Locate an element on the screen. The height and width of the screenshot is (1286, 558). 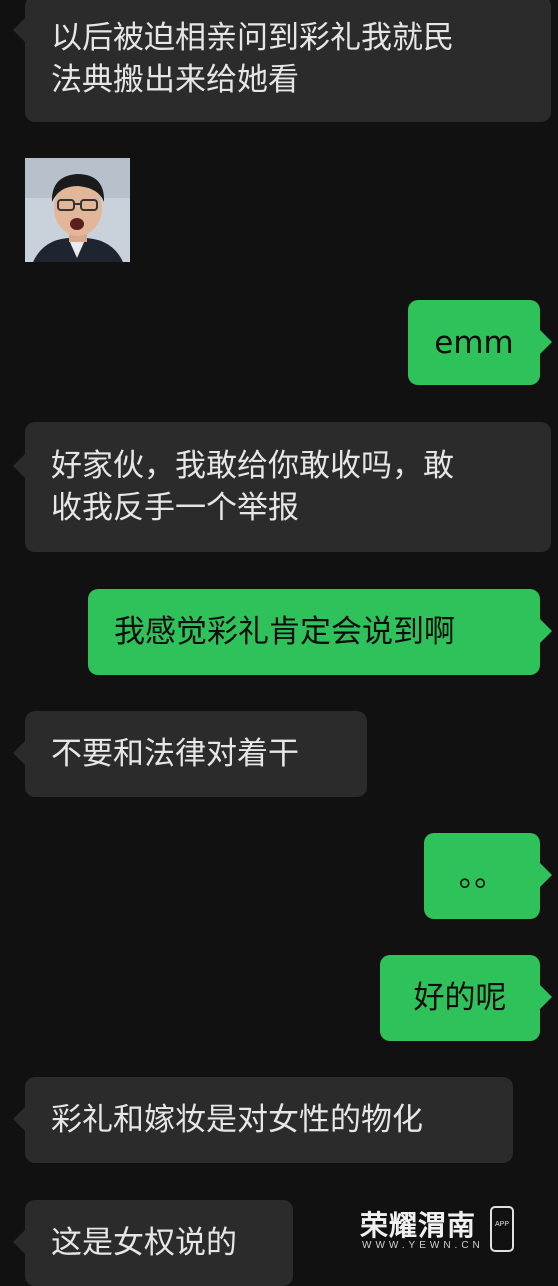
message-text: emm is located at coordinates (474, 342).